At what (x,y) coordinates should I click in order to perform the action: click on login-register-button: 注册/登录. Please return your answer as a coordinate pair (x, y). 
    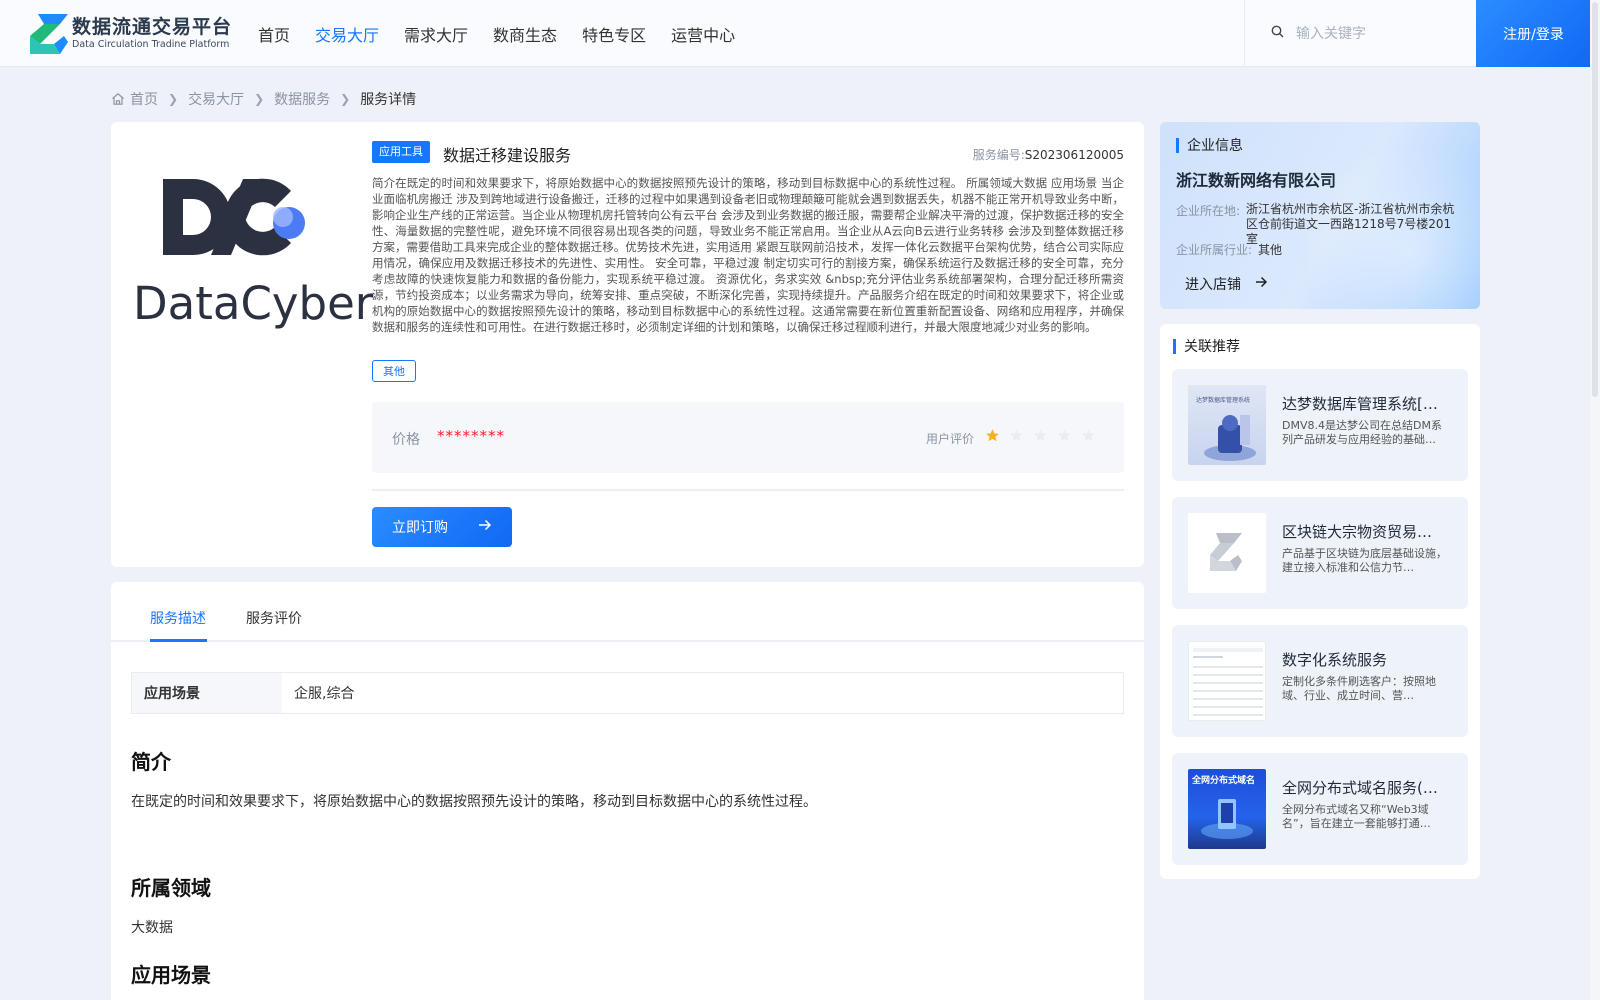
    Looking at the image, I should click on (1533, 33).